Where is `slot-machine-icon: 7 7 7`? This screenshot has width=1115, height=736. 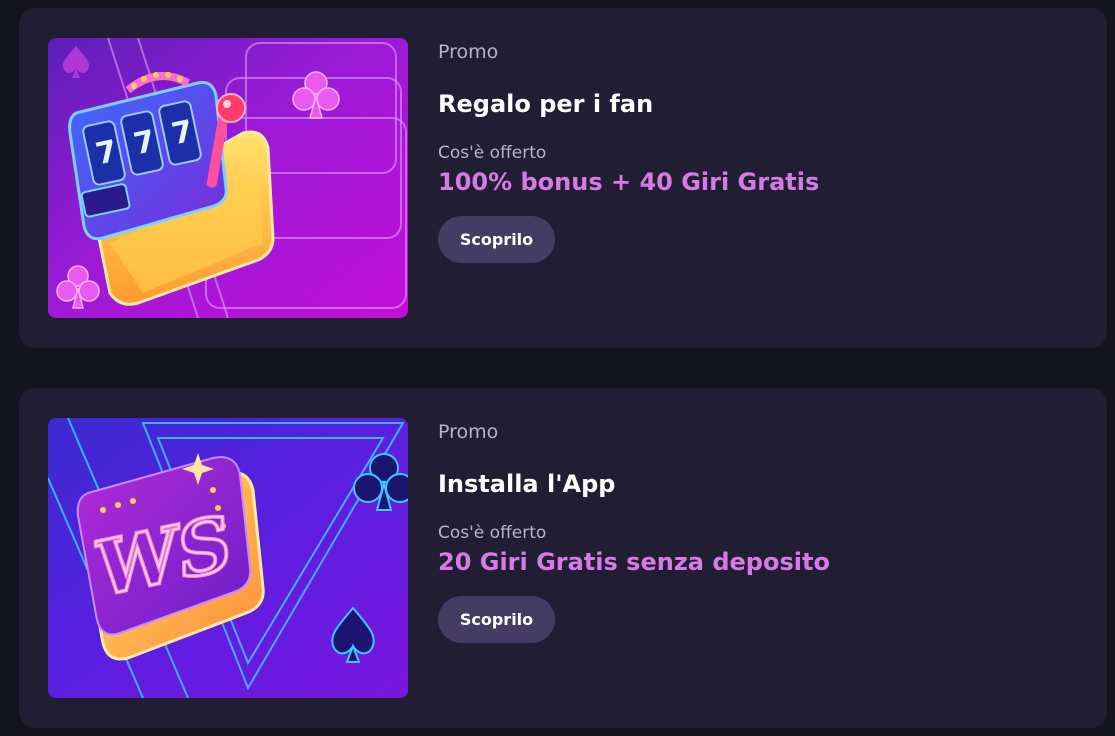
slot-machine-icon: 7 7 7 is located at coordinates (228, 178).